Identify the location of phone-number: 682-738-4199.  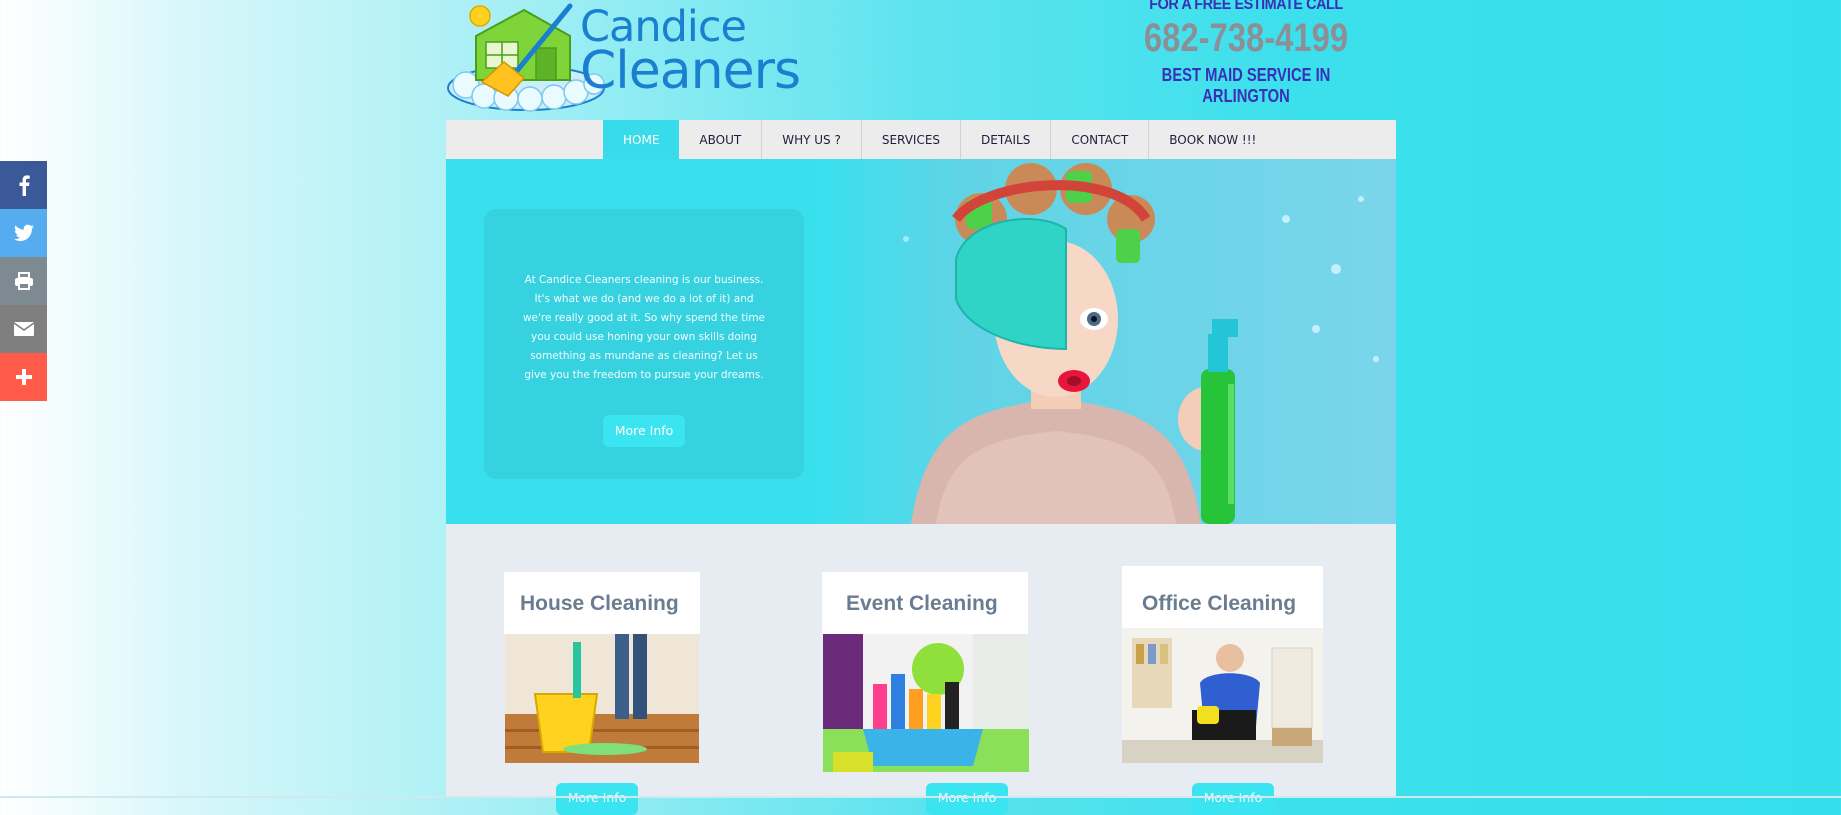
(1246, 38).